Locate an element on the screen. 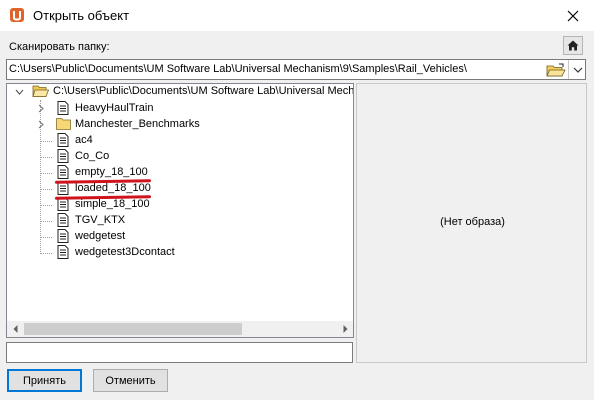 The image size is (594, 400). tree-item-label: Manchester_Benchmarks is located at coordinates (137, 124).